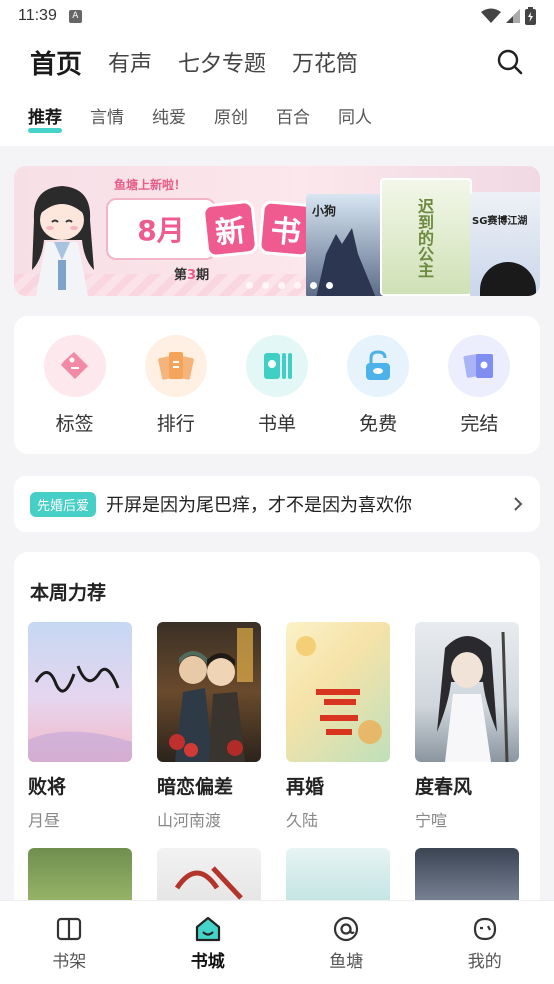 This screenshot has width=554, height=984. Describe the element at coordinates (500, 221) in the screenshot. I see `banner-cover-3-title: SG赛博江湖` at that location.